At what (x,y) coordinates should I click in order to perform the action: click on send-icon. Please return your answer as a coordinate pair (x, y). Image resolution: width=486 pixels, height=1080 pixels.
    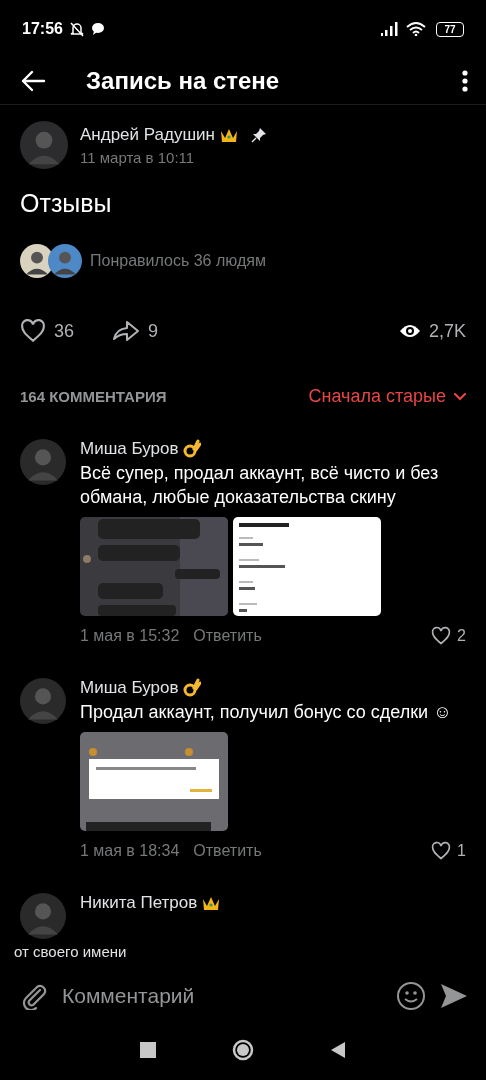
    Looking at the image, I should click on (454, 996).